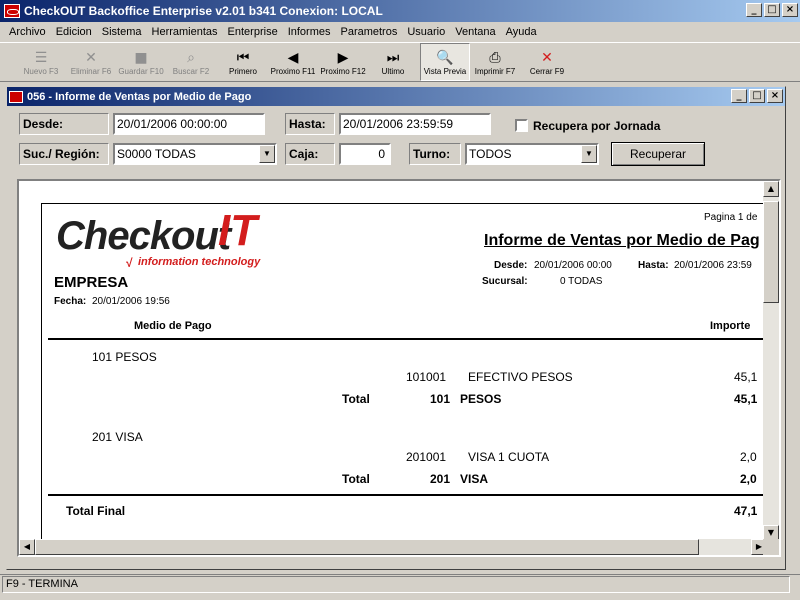 This screenshot has height=600, width=800. I want to click on prev-icon: ◀, so click(293, 57).